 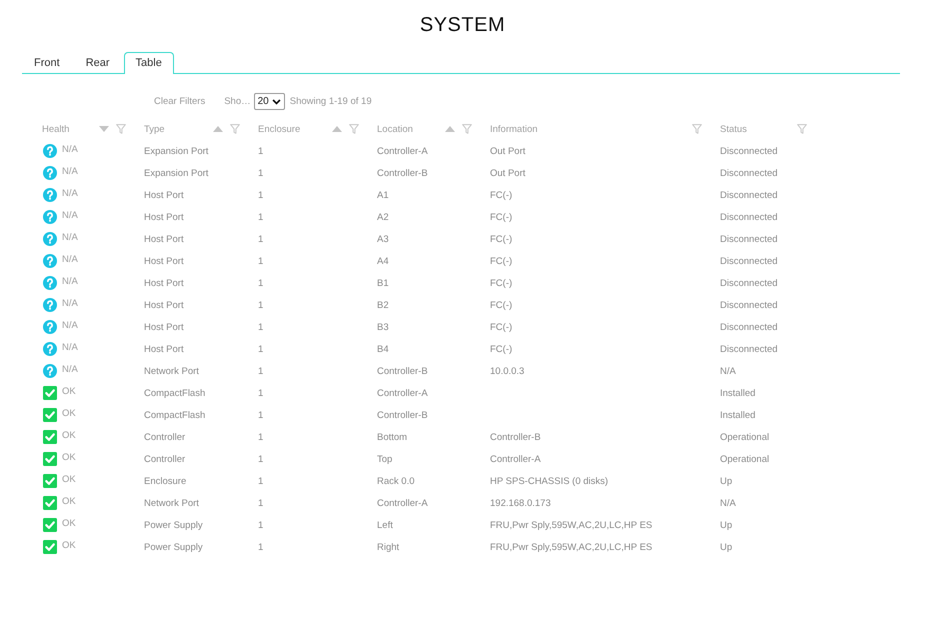 What do you see at coordinates (176, 173) in the screenshot?
I see `table-cell: Expansion Port` at bounding box center [176, 173].